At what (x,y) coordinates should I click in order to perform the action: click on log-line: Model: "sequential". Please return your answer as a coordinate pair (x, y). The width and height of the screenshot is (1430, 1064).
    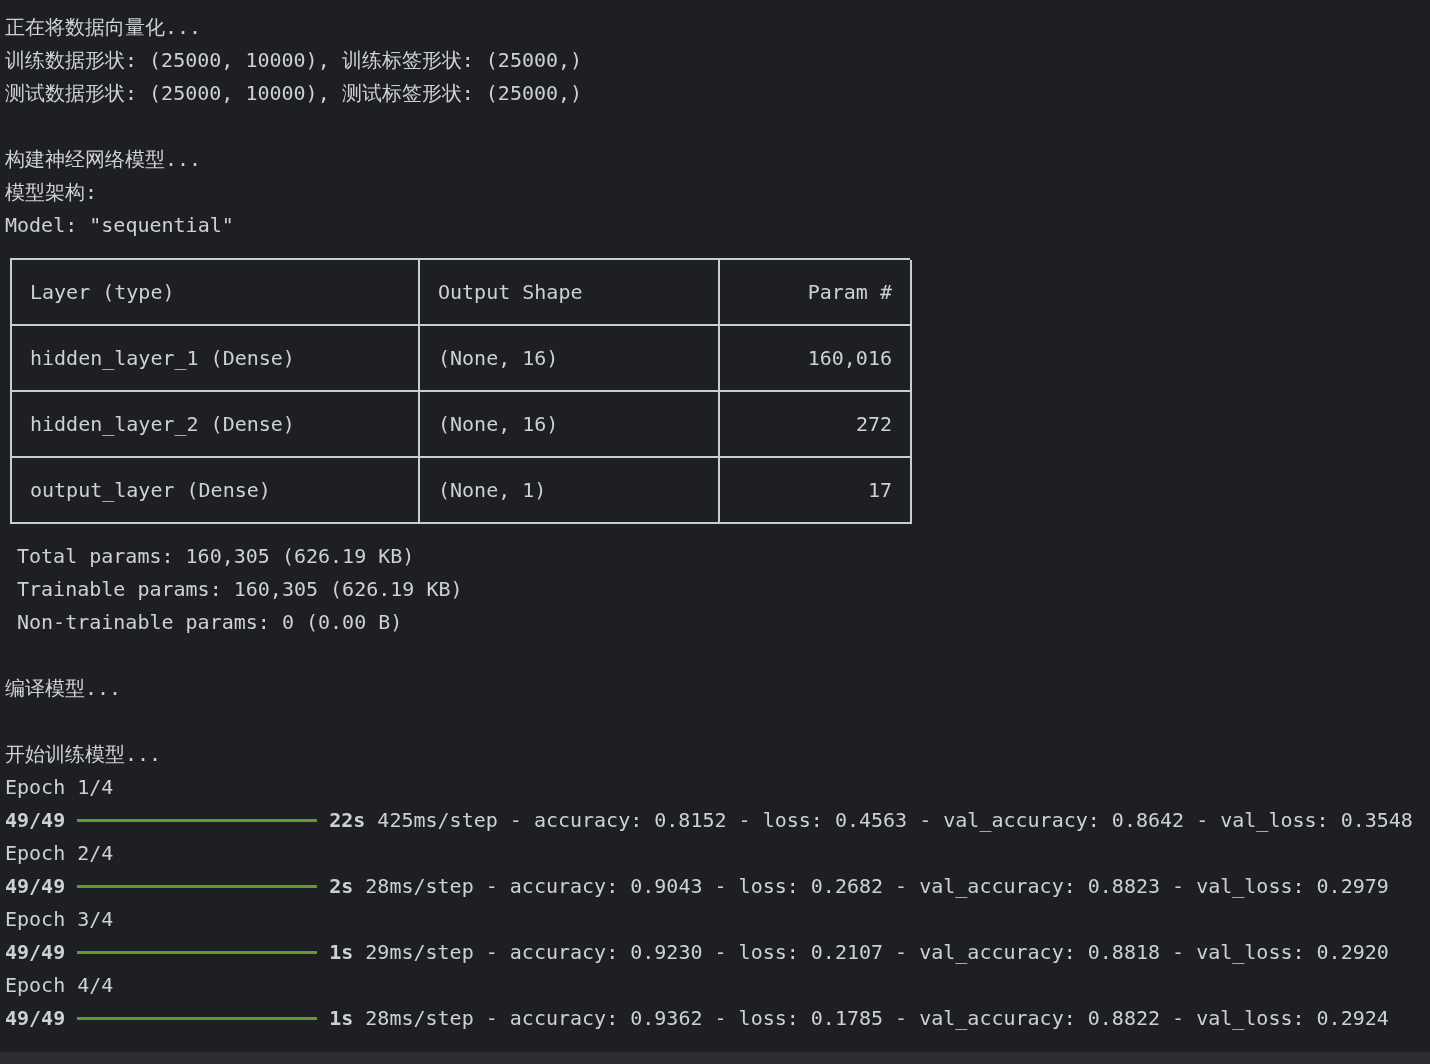
    Looking at the image, I should click on (119, 225).